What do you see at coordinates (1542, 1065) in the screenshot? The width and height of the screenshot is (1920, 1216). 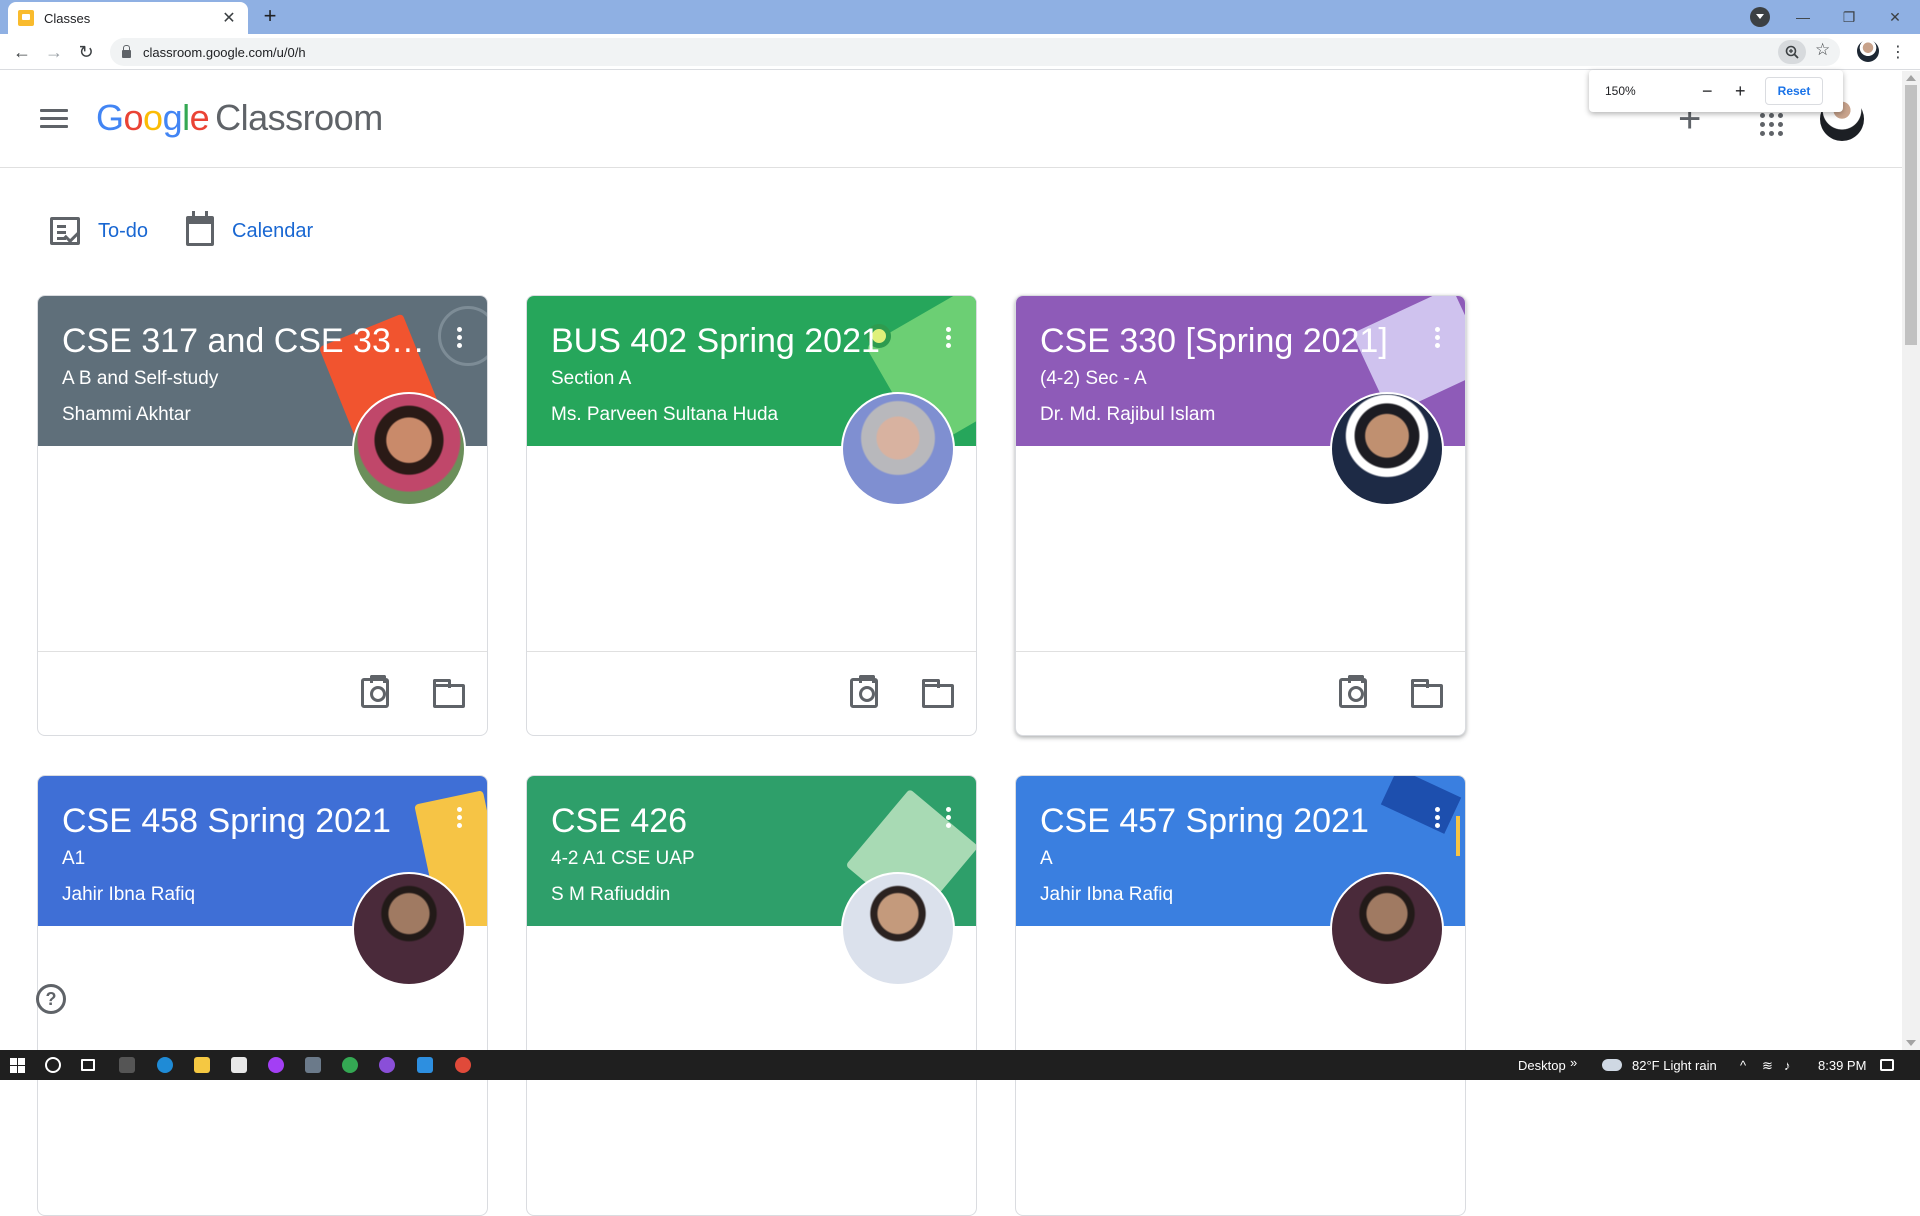 I see `desktop-toolbar-label: Desktop` at bounding box center [1542, 1065].